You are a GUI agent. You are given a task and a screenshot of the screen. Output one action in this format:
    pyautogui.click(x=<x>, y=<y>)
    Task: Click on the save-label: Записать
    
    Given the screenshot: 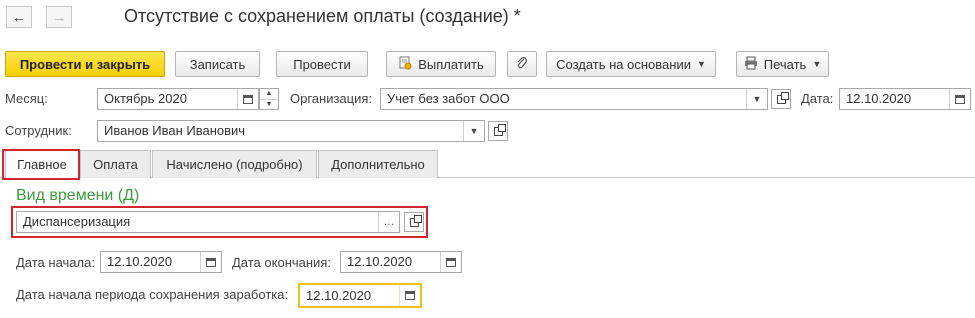 What is the action you would take?
    pyautogui.click(x=217, y=64)
    